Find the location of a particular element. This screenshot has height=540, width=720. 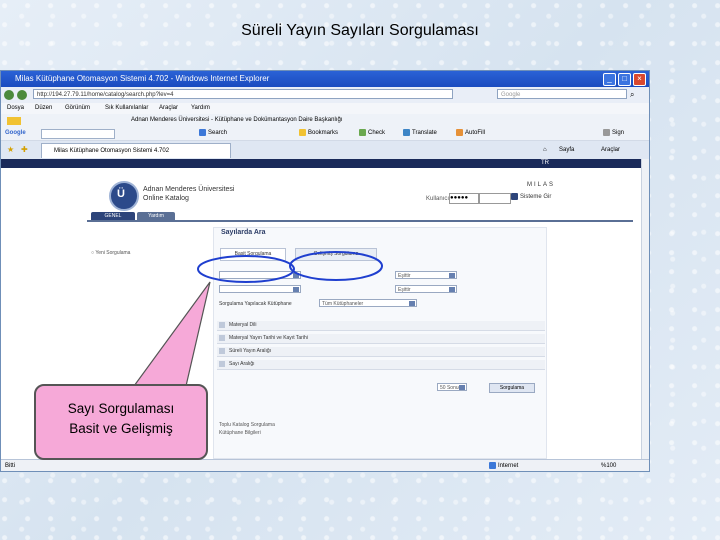

toolbar-search-label: Search is located at coordinates (218, 133).